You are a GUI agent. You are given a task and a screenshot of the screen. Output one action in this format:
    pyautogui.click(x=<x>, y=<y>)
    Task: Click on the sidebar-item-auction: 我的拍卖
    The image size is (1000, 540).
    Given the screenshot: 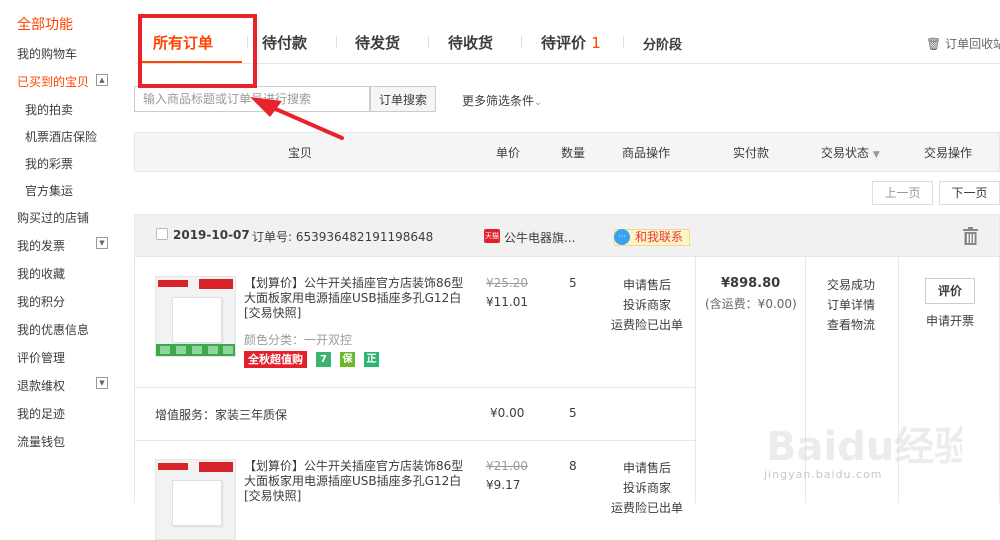 What is the action you would take?
    pyautogui.click(x=49, y=109)
    